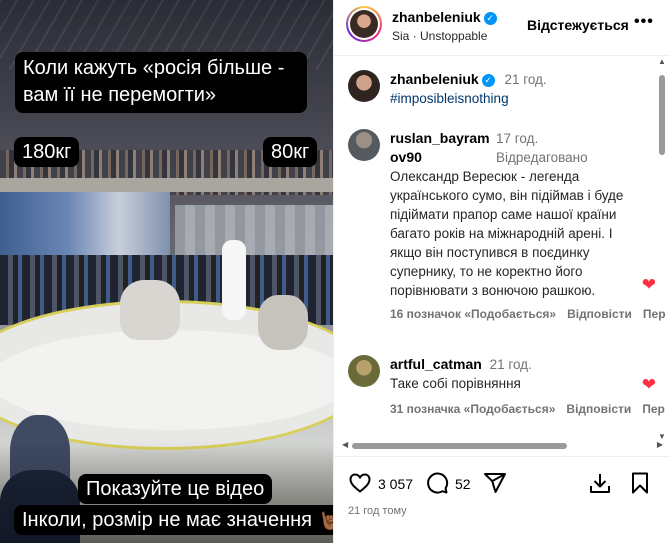 The width and height of the screenshot is (670, 543). Describe the element at coordinates (640, 485) in the screenshot. I see `save-bookmark-icon` at that location.